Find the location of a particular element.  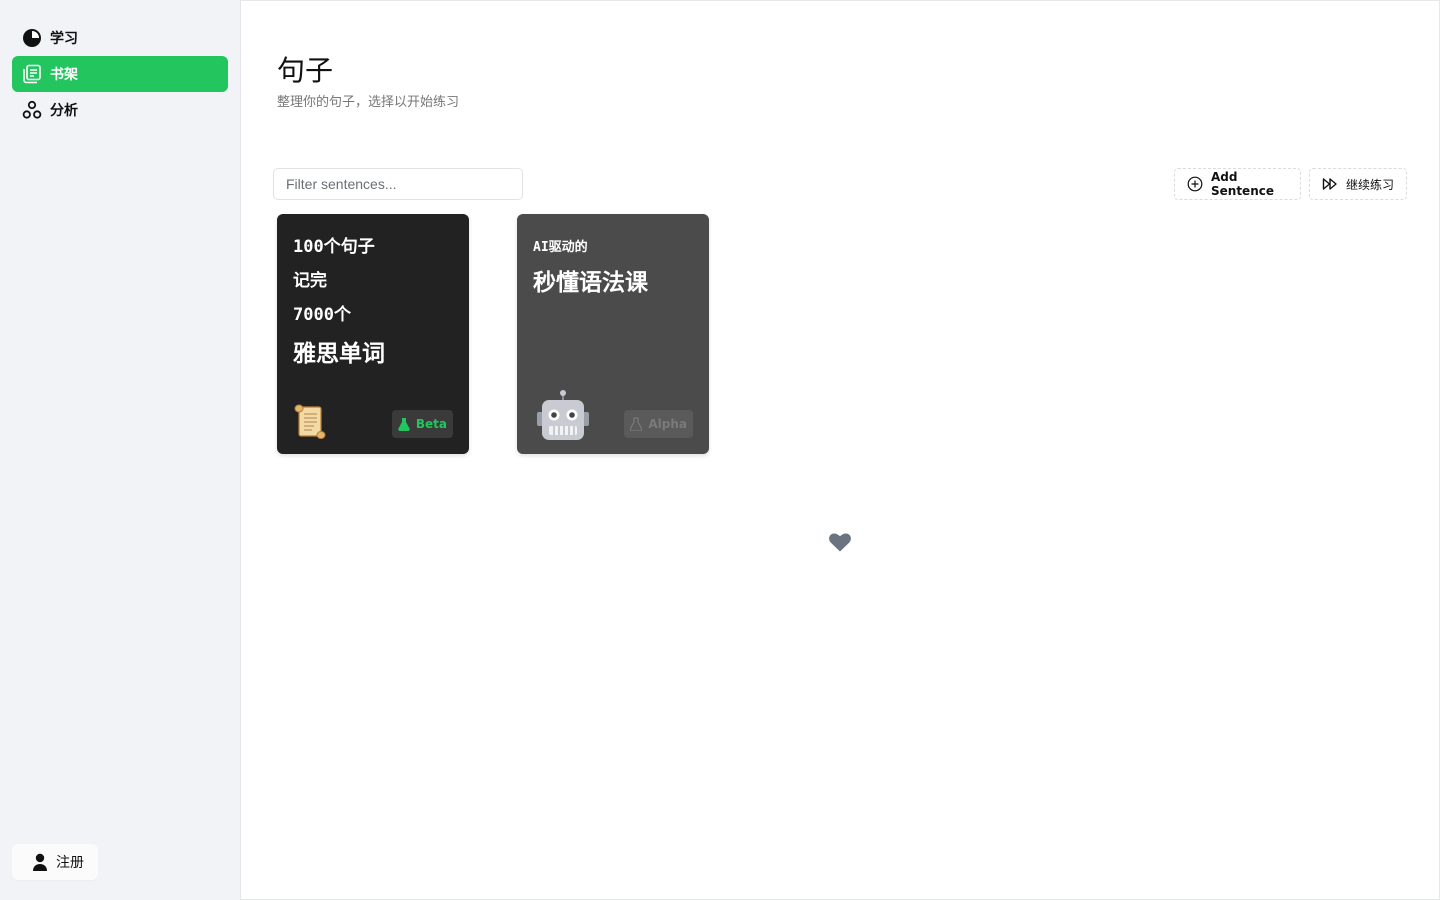

page-subtitle: 整理你的句子，选择以开始练习 is located at coordinates (368, 102).